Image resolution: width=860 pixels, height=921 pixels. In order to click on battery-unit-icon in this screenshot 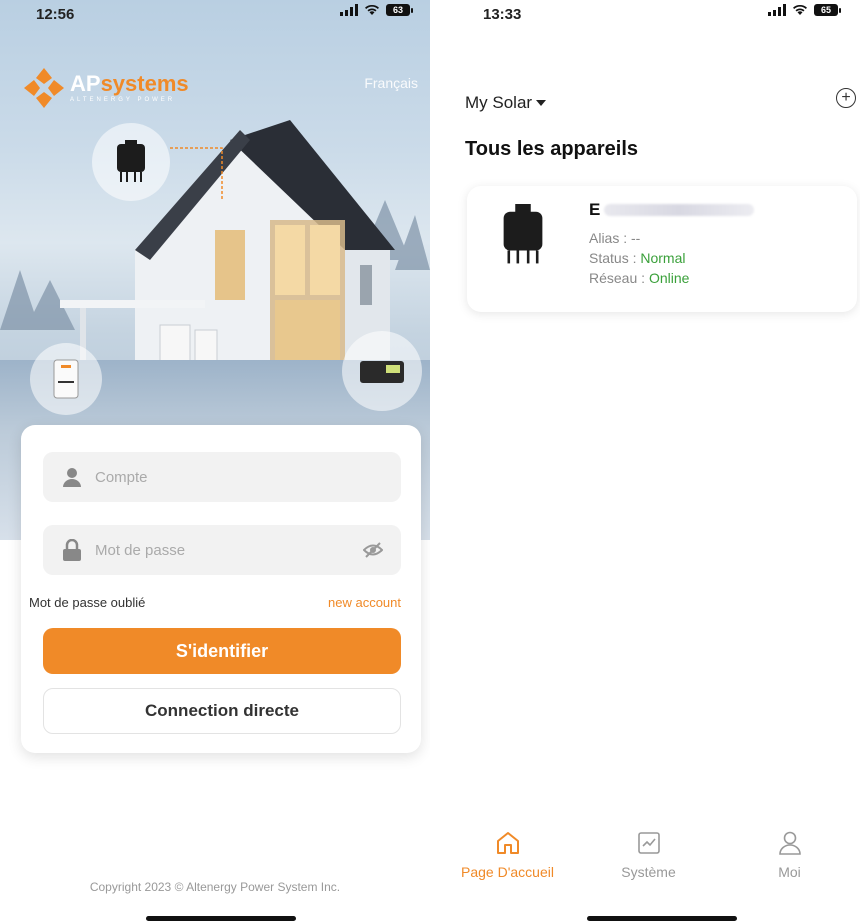, I will do `click(66, 379)`.